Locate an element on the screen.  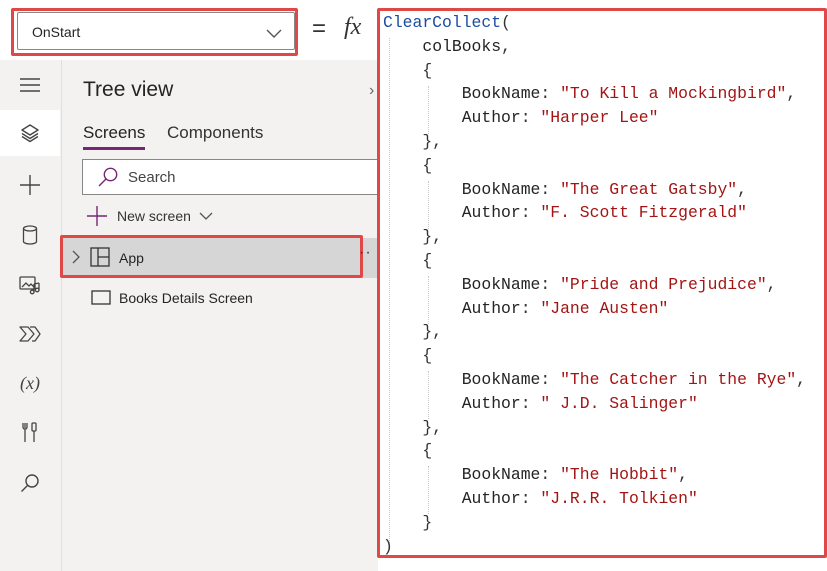
more-options-icon: ·· is located at coordinates (365, 253).